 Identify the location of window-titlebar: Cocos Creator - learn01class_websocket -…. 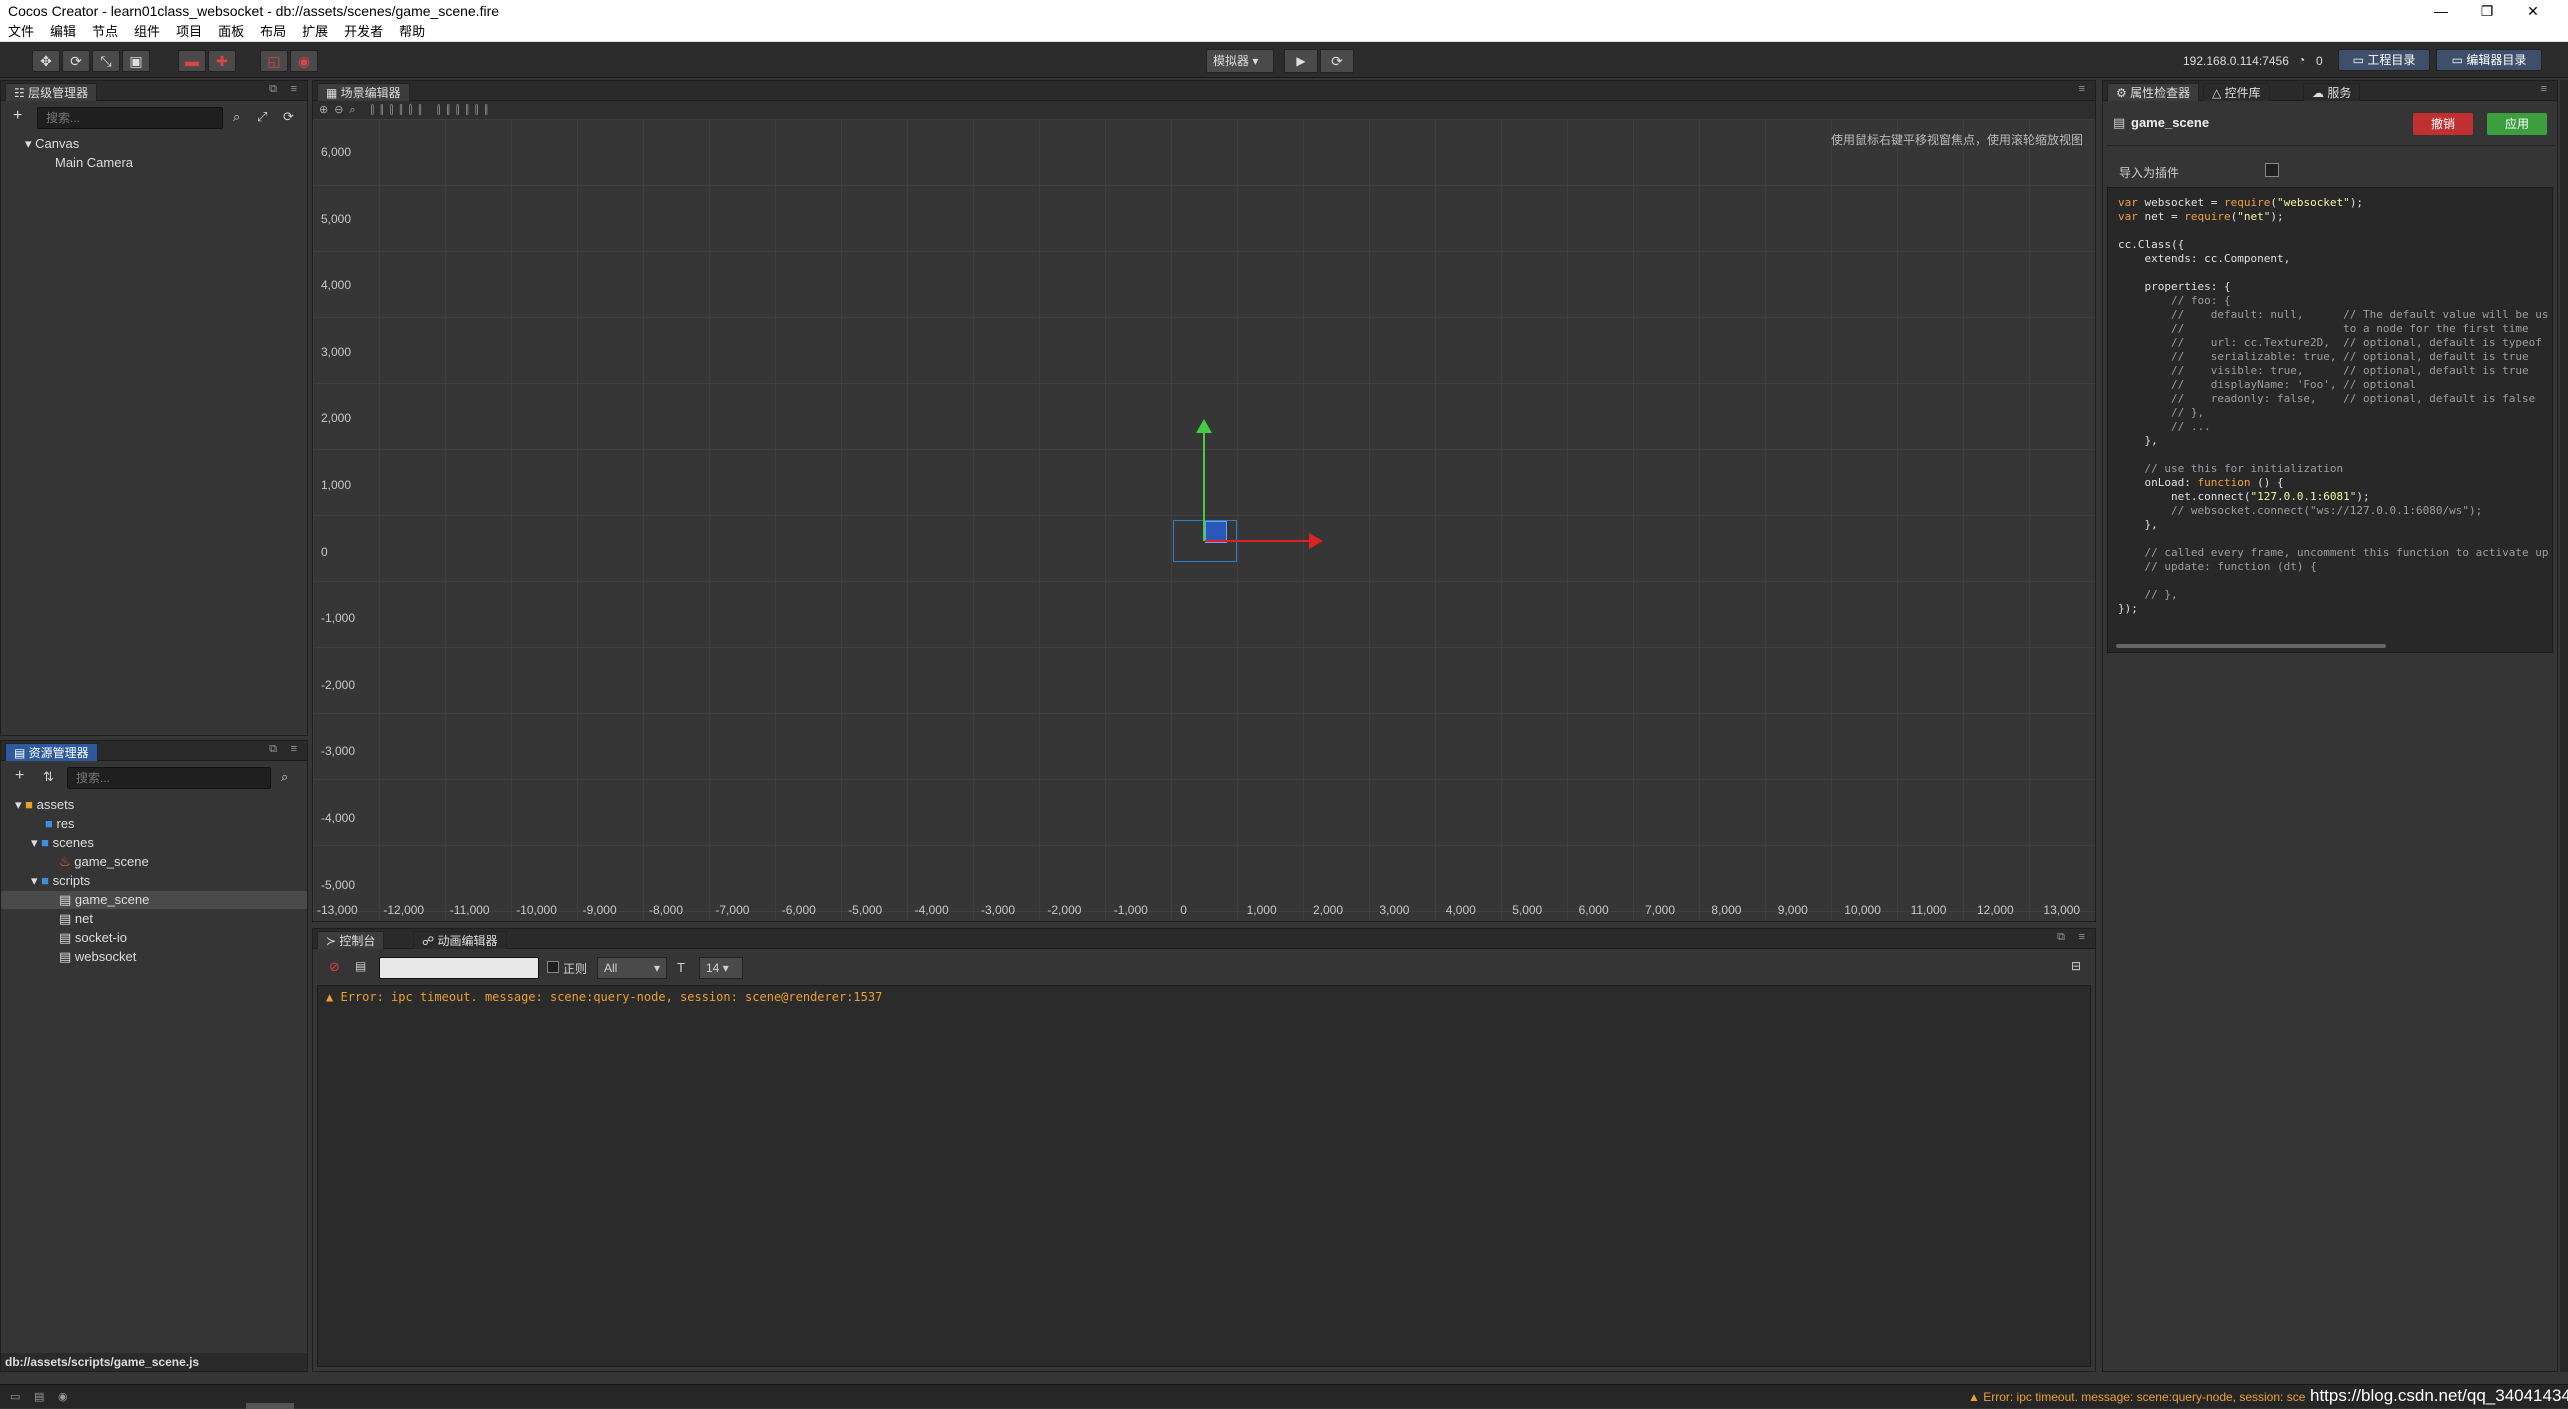
(1284, 11).